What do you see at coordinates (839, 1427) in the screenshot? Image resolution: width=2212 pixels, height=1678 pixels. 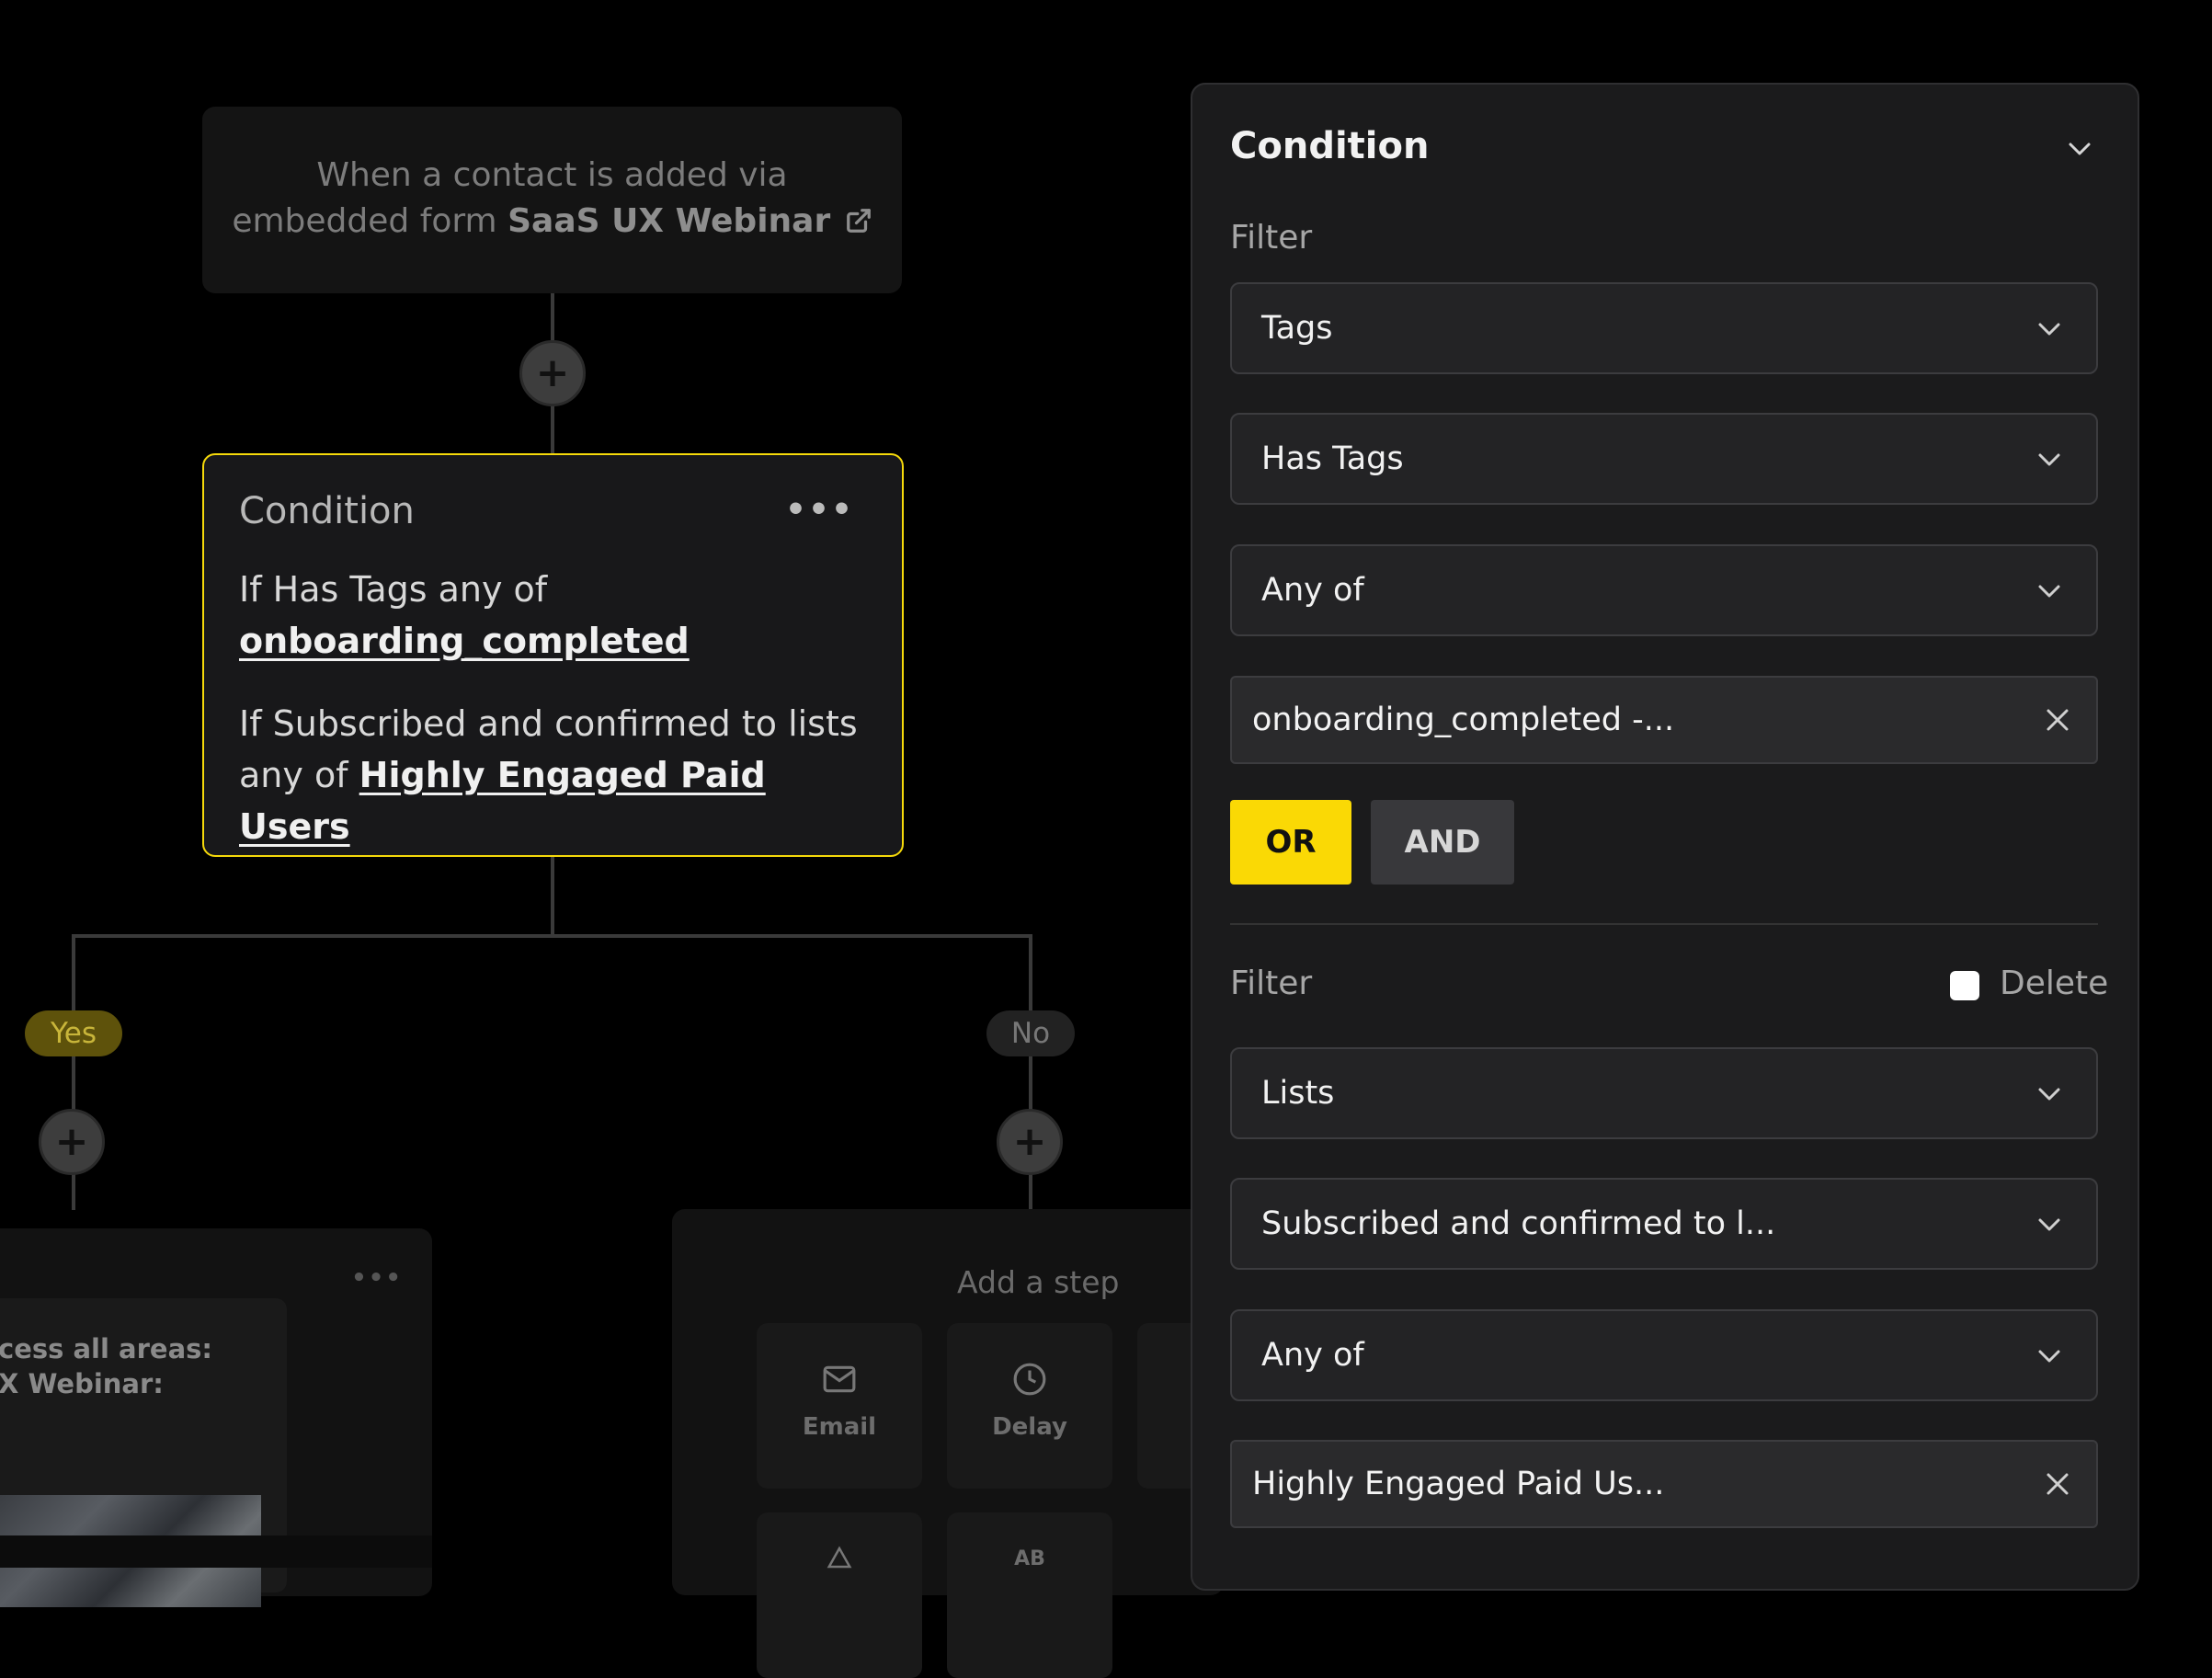 I see `step-option-email-label: Email` at bounding box center [839, 1427].